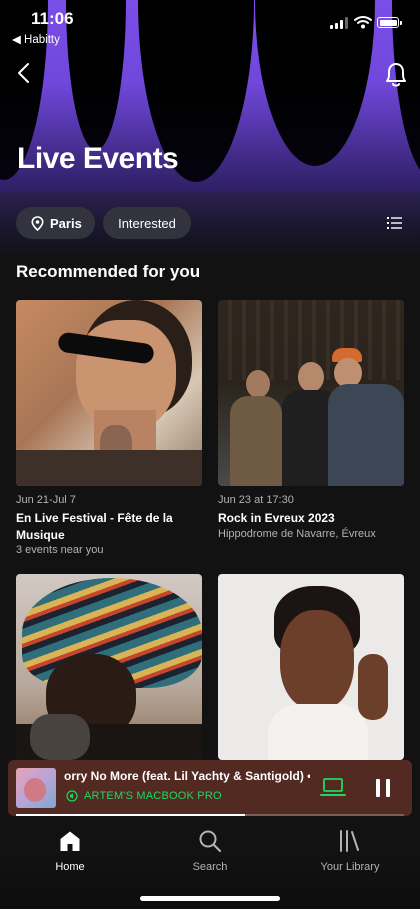  I want to click on tab-bar: Home Search Your Library, so click(210, 860).